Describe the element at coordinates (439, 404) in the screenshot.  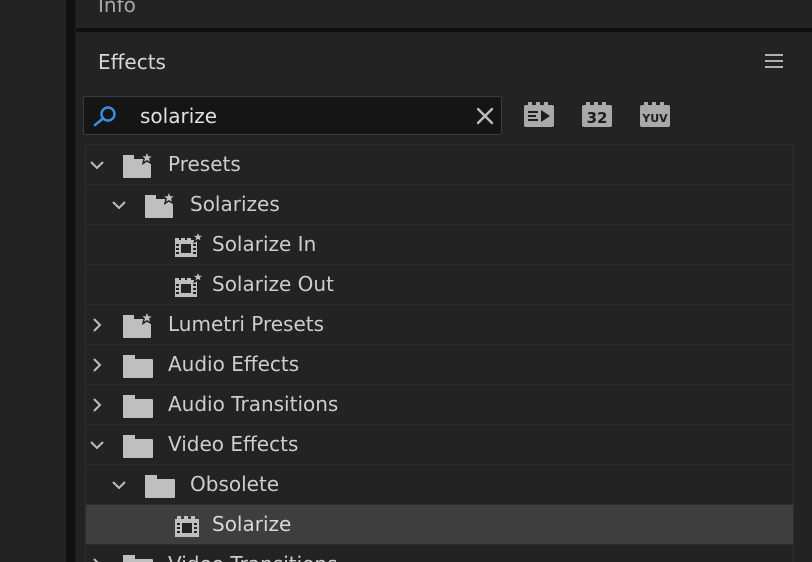
I see `tree-row-audio-transitions: Audio Transitions` at that location.